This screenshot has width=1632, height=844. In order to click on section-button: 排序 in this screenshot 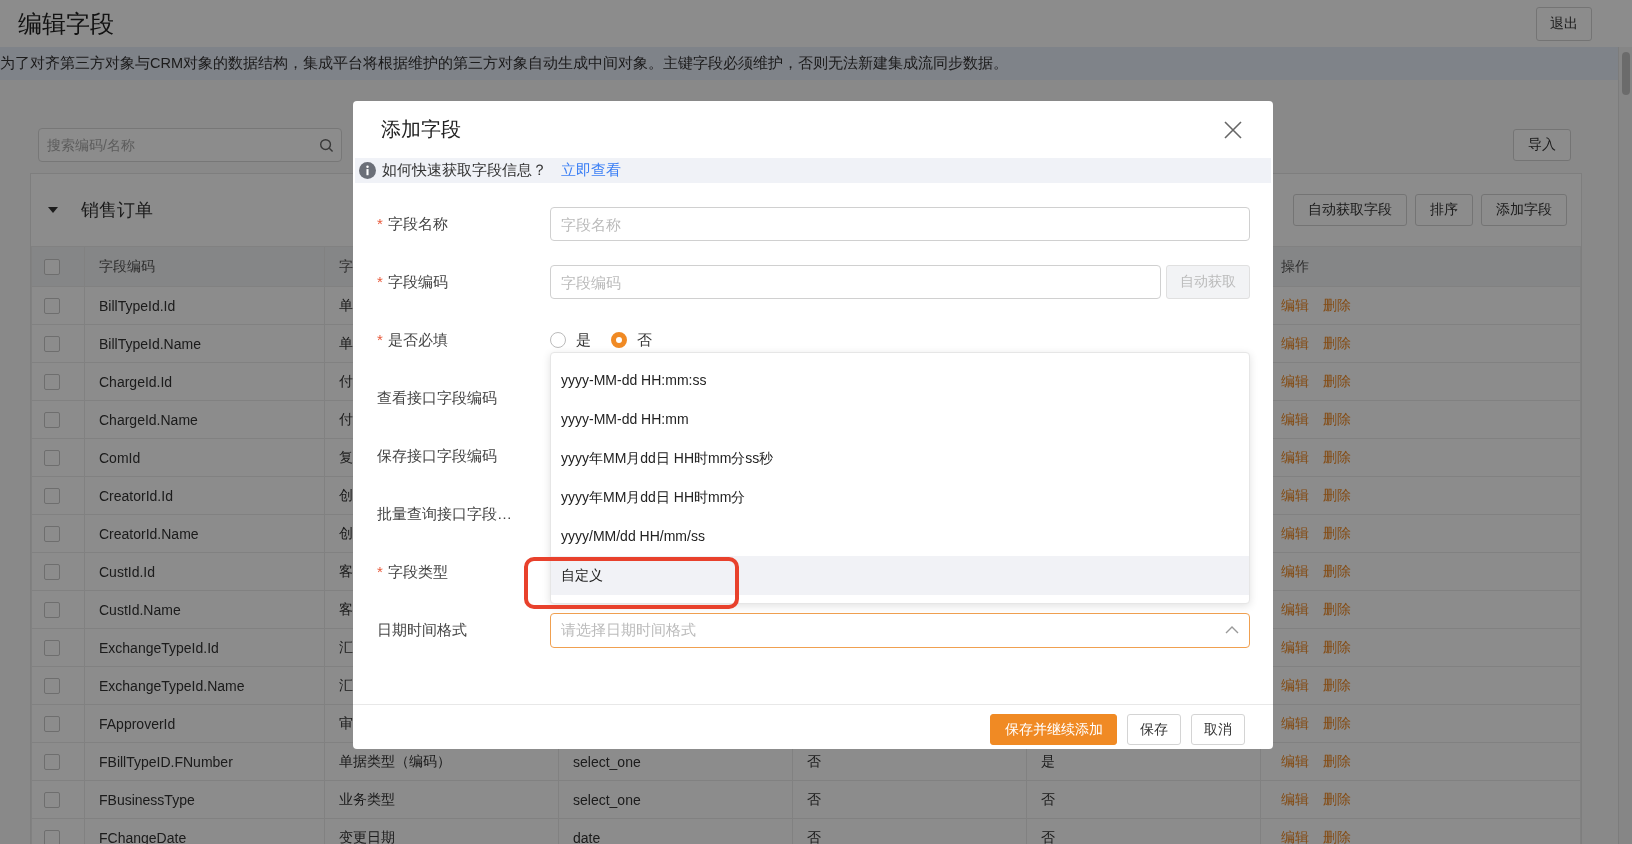, I will do `click(1444, 210)`.